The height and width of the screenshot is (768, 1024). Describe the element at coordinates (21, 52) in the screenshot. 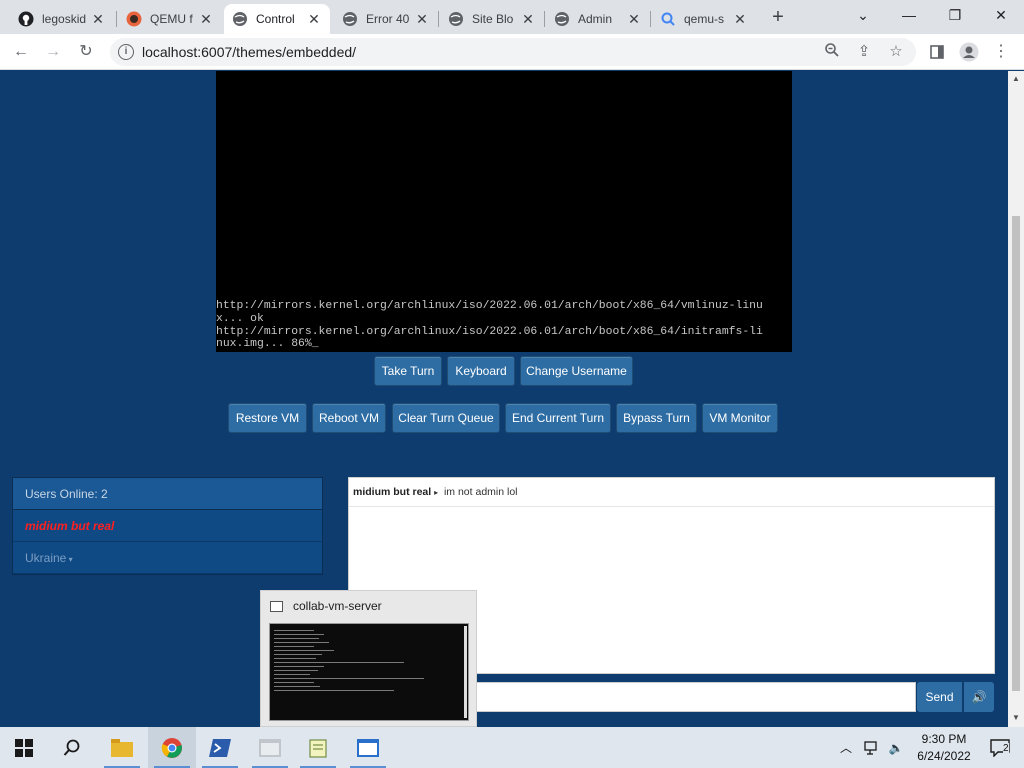

I see `back-arrow-icon: ←` at that location.